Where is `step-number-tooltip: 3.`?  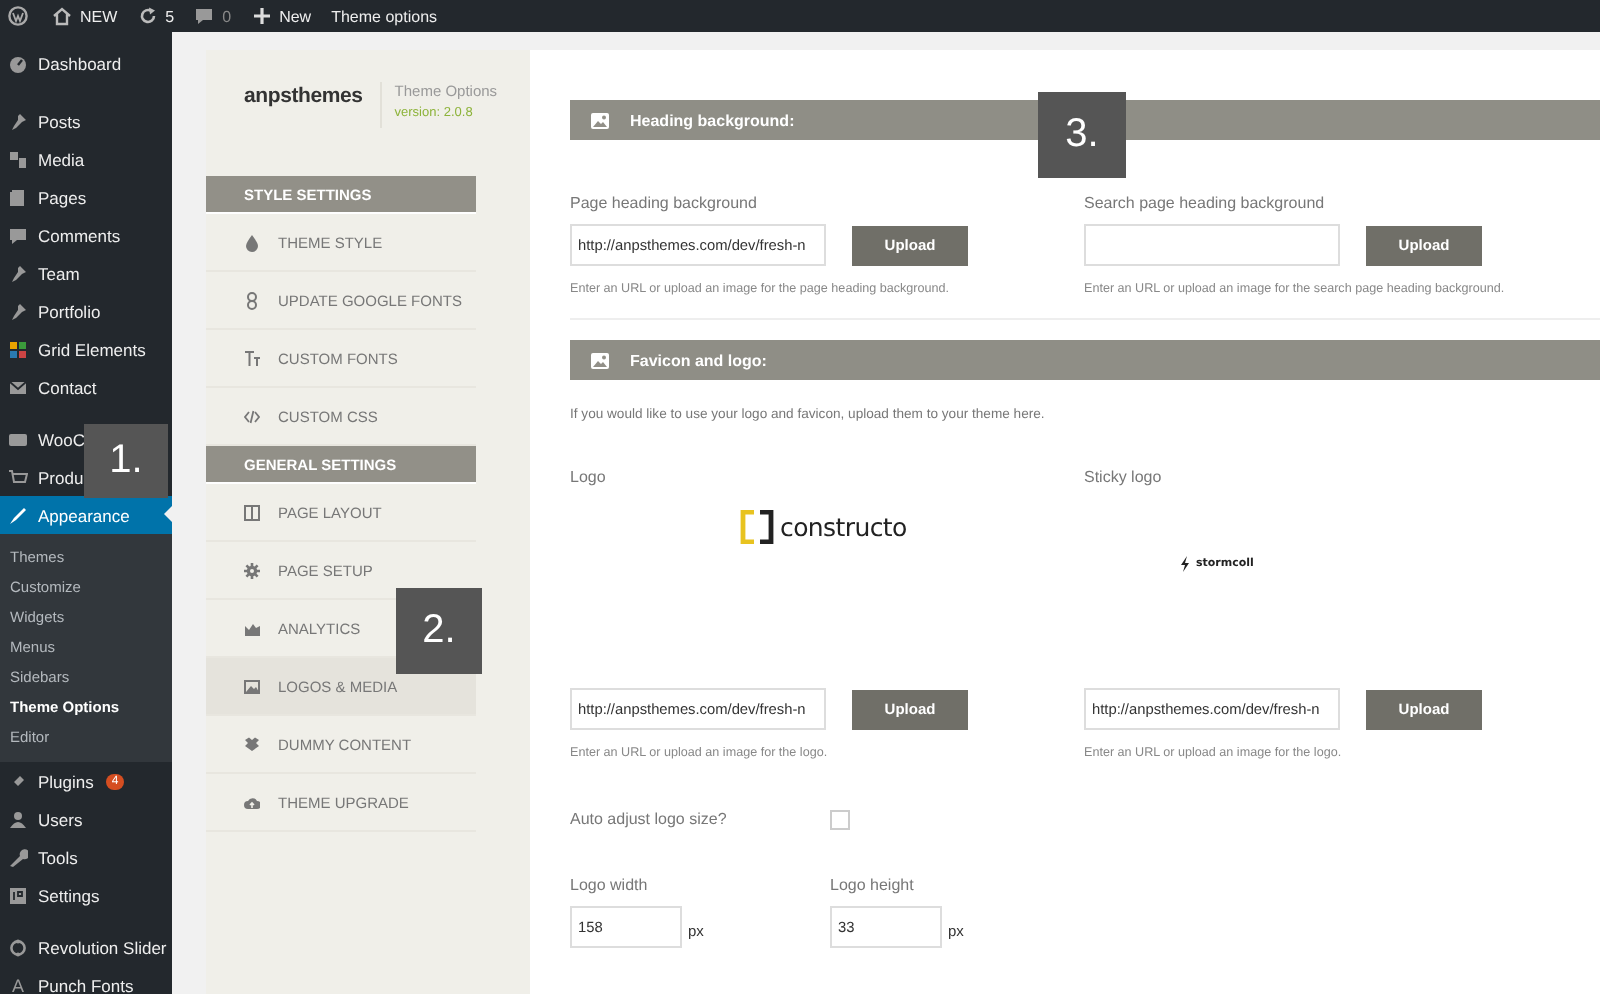 step-number-tooltip: 3. is located at coordinates (1082, 135).